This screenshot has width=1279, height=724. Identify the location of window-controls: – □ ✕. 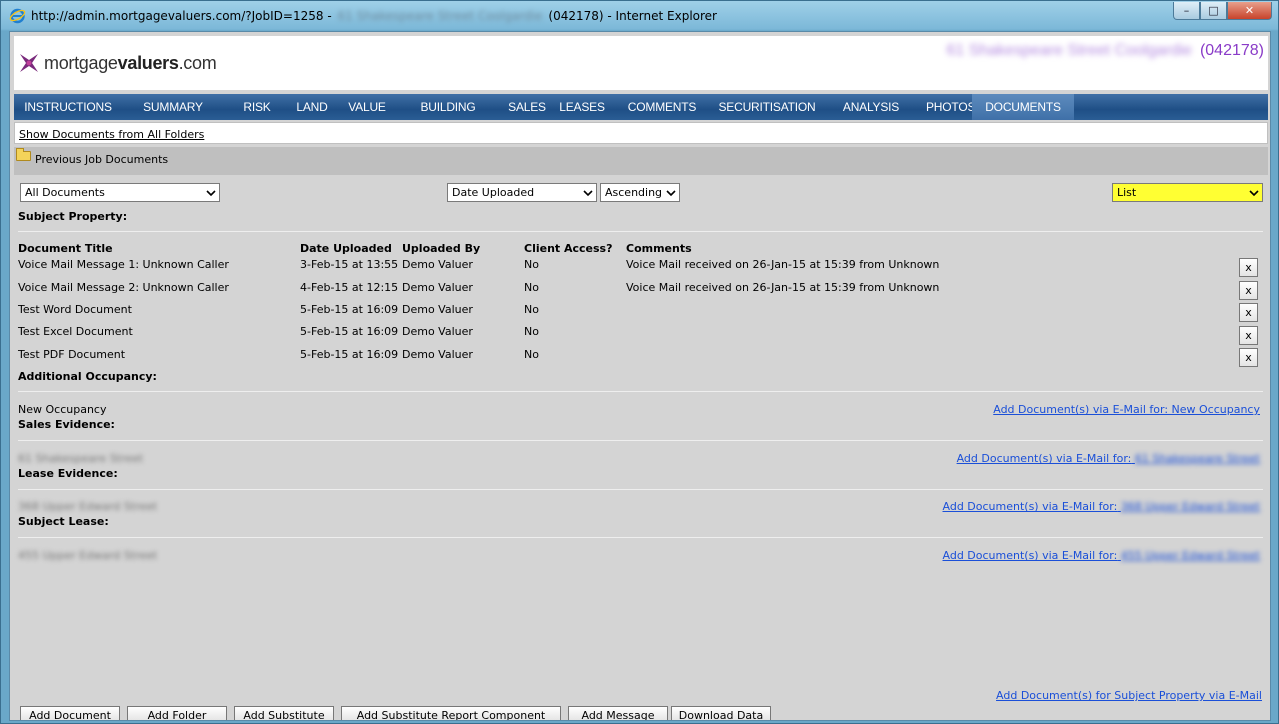
(1222, 11).